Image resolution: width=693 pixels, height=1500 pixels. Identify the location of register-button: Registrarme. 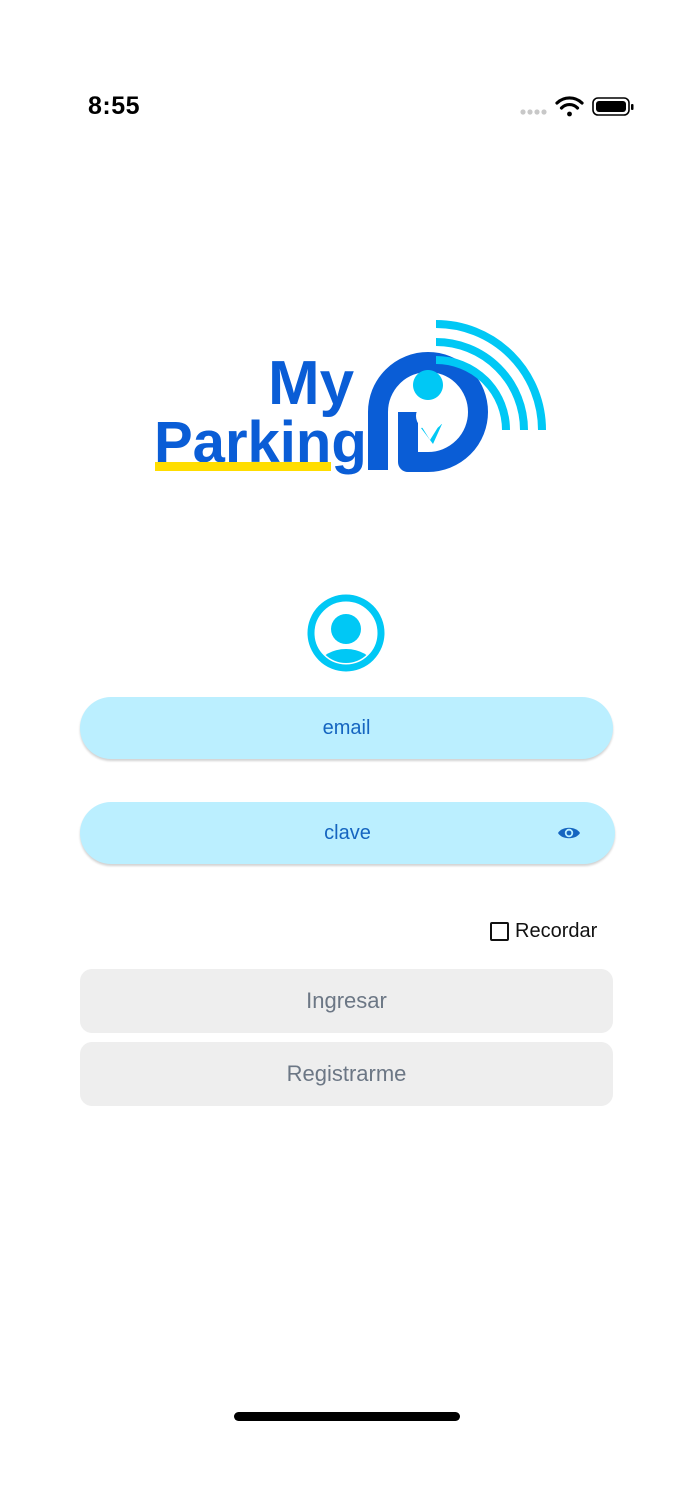
(346, 1074).